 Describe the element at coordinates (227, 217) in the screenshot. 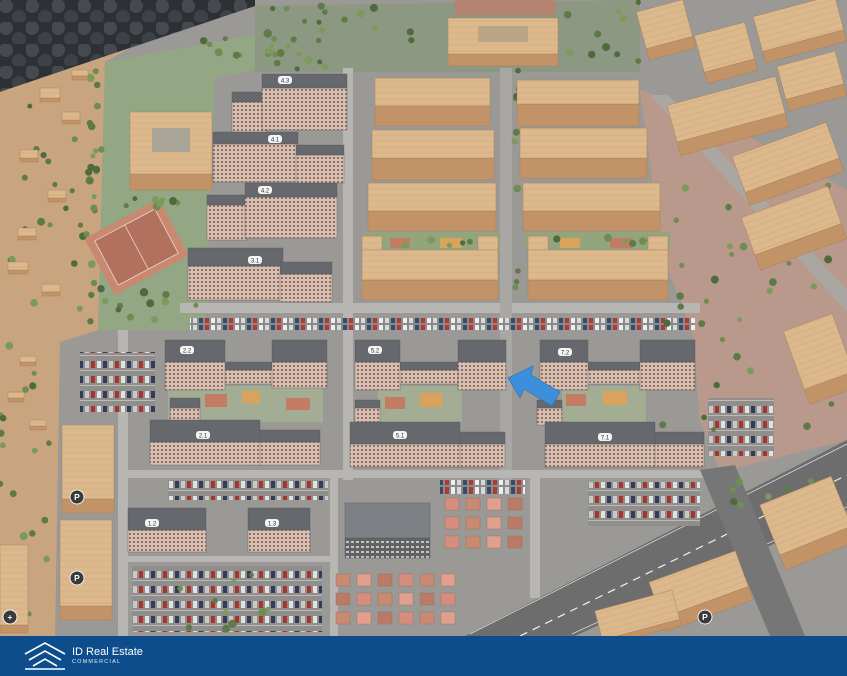

I see `building-4-2-wing` at that location.